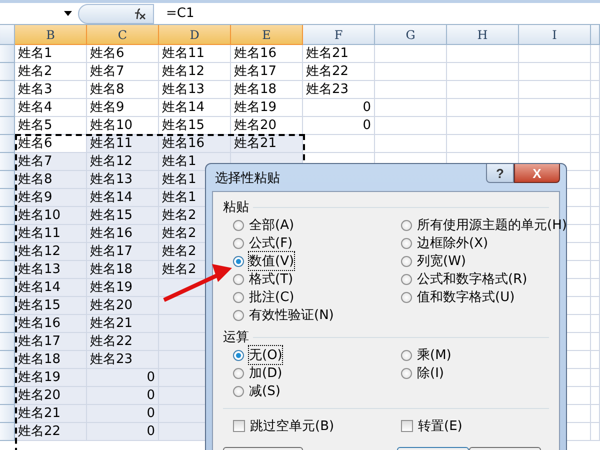 This screenshot has width=600, height=450. What do you see at coordinates (292, 426) in the screenshot?
I see `checkbox-label: 跳过空单元(B)` at bounding box center [292, 426].